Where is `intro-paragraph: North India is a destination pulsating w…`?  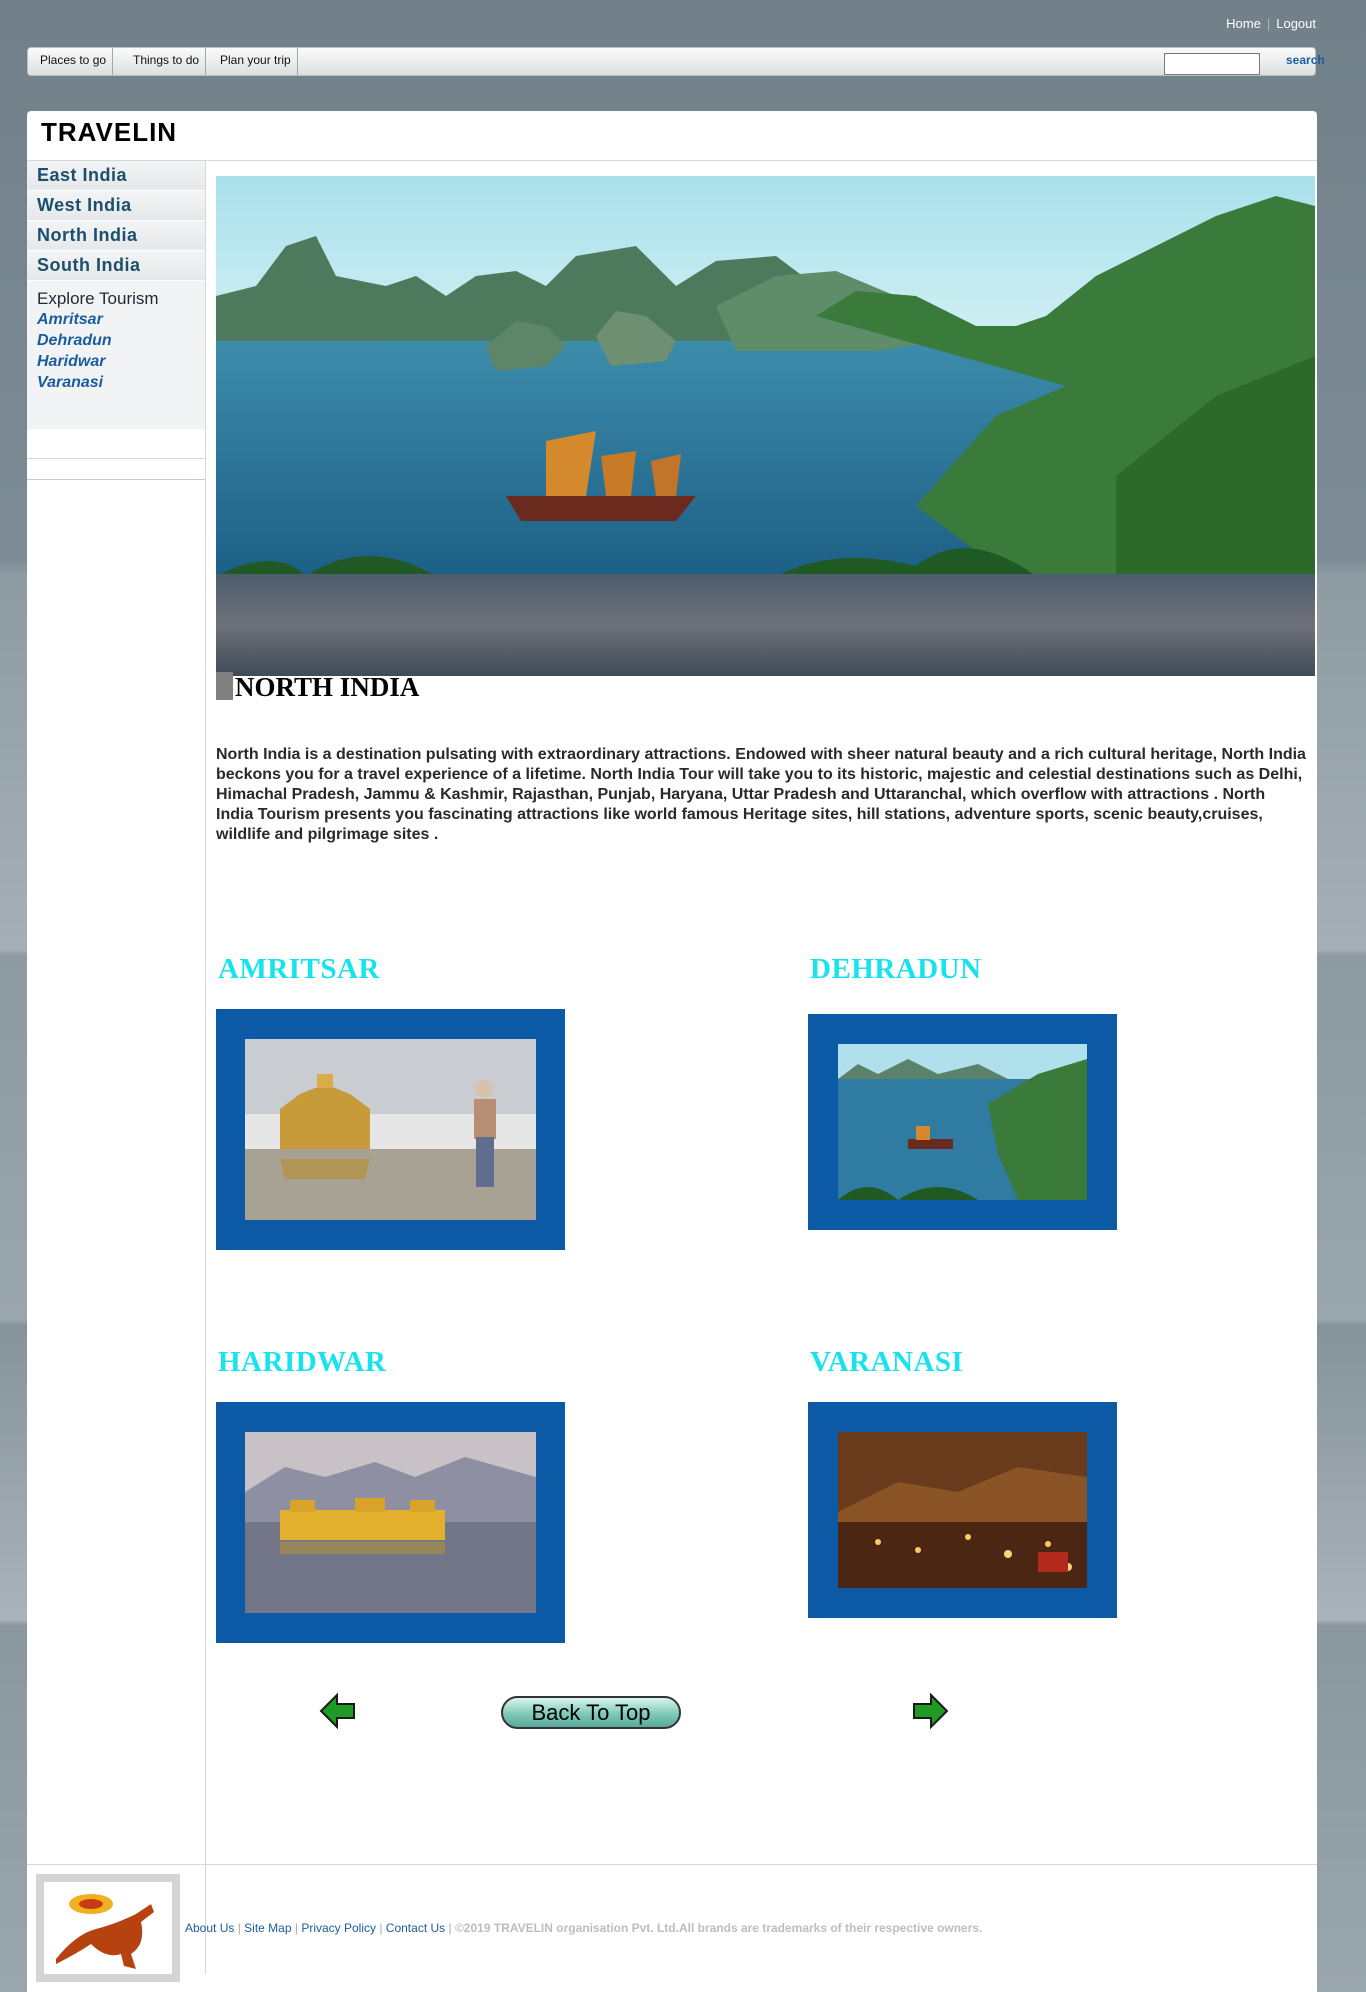
intro-paragraph: North India is a destination pulsating w… is located at coordinates (761, 794).